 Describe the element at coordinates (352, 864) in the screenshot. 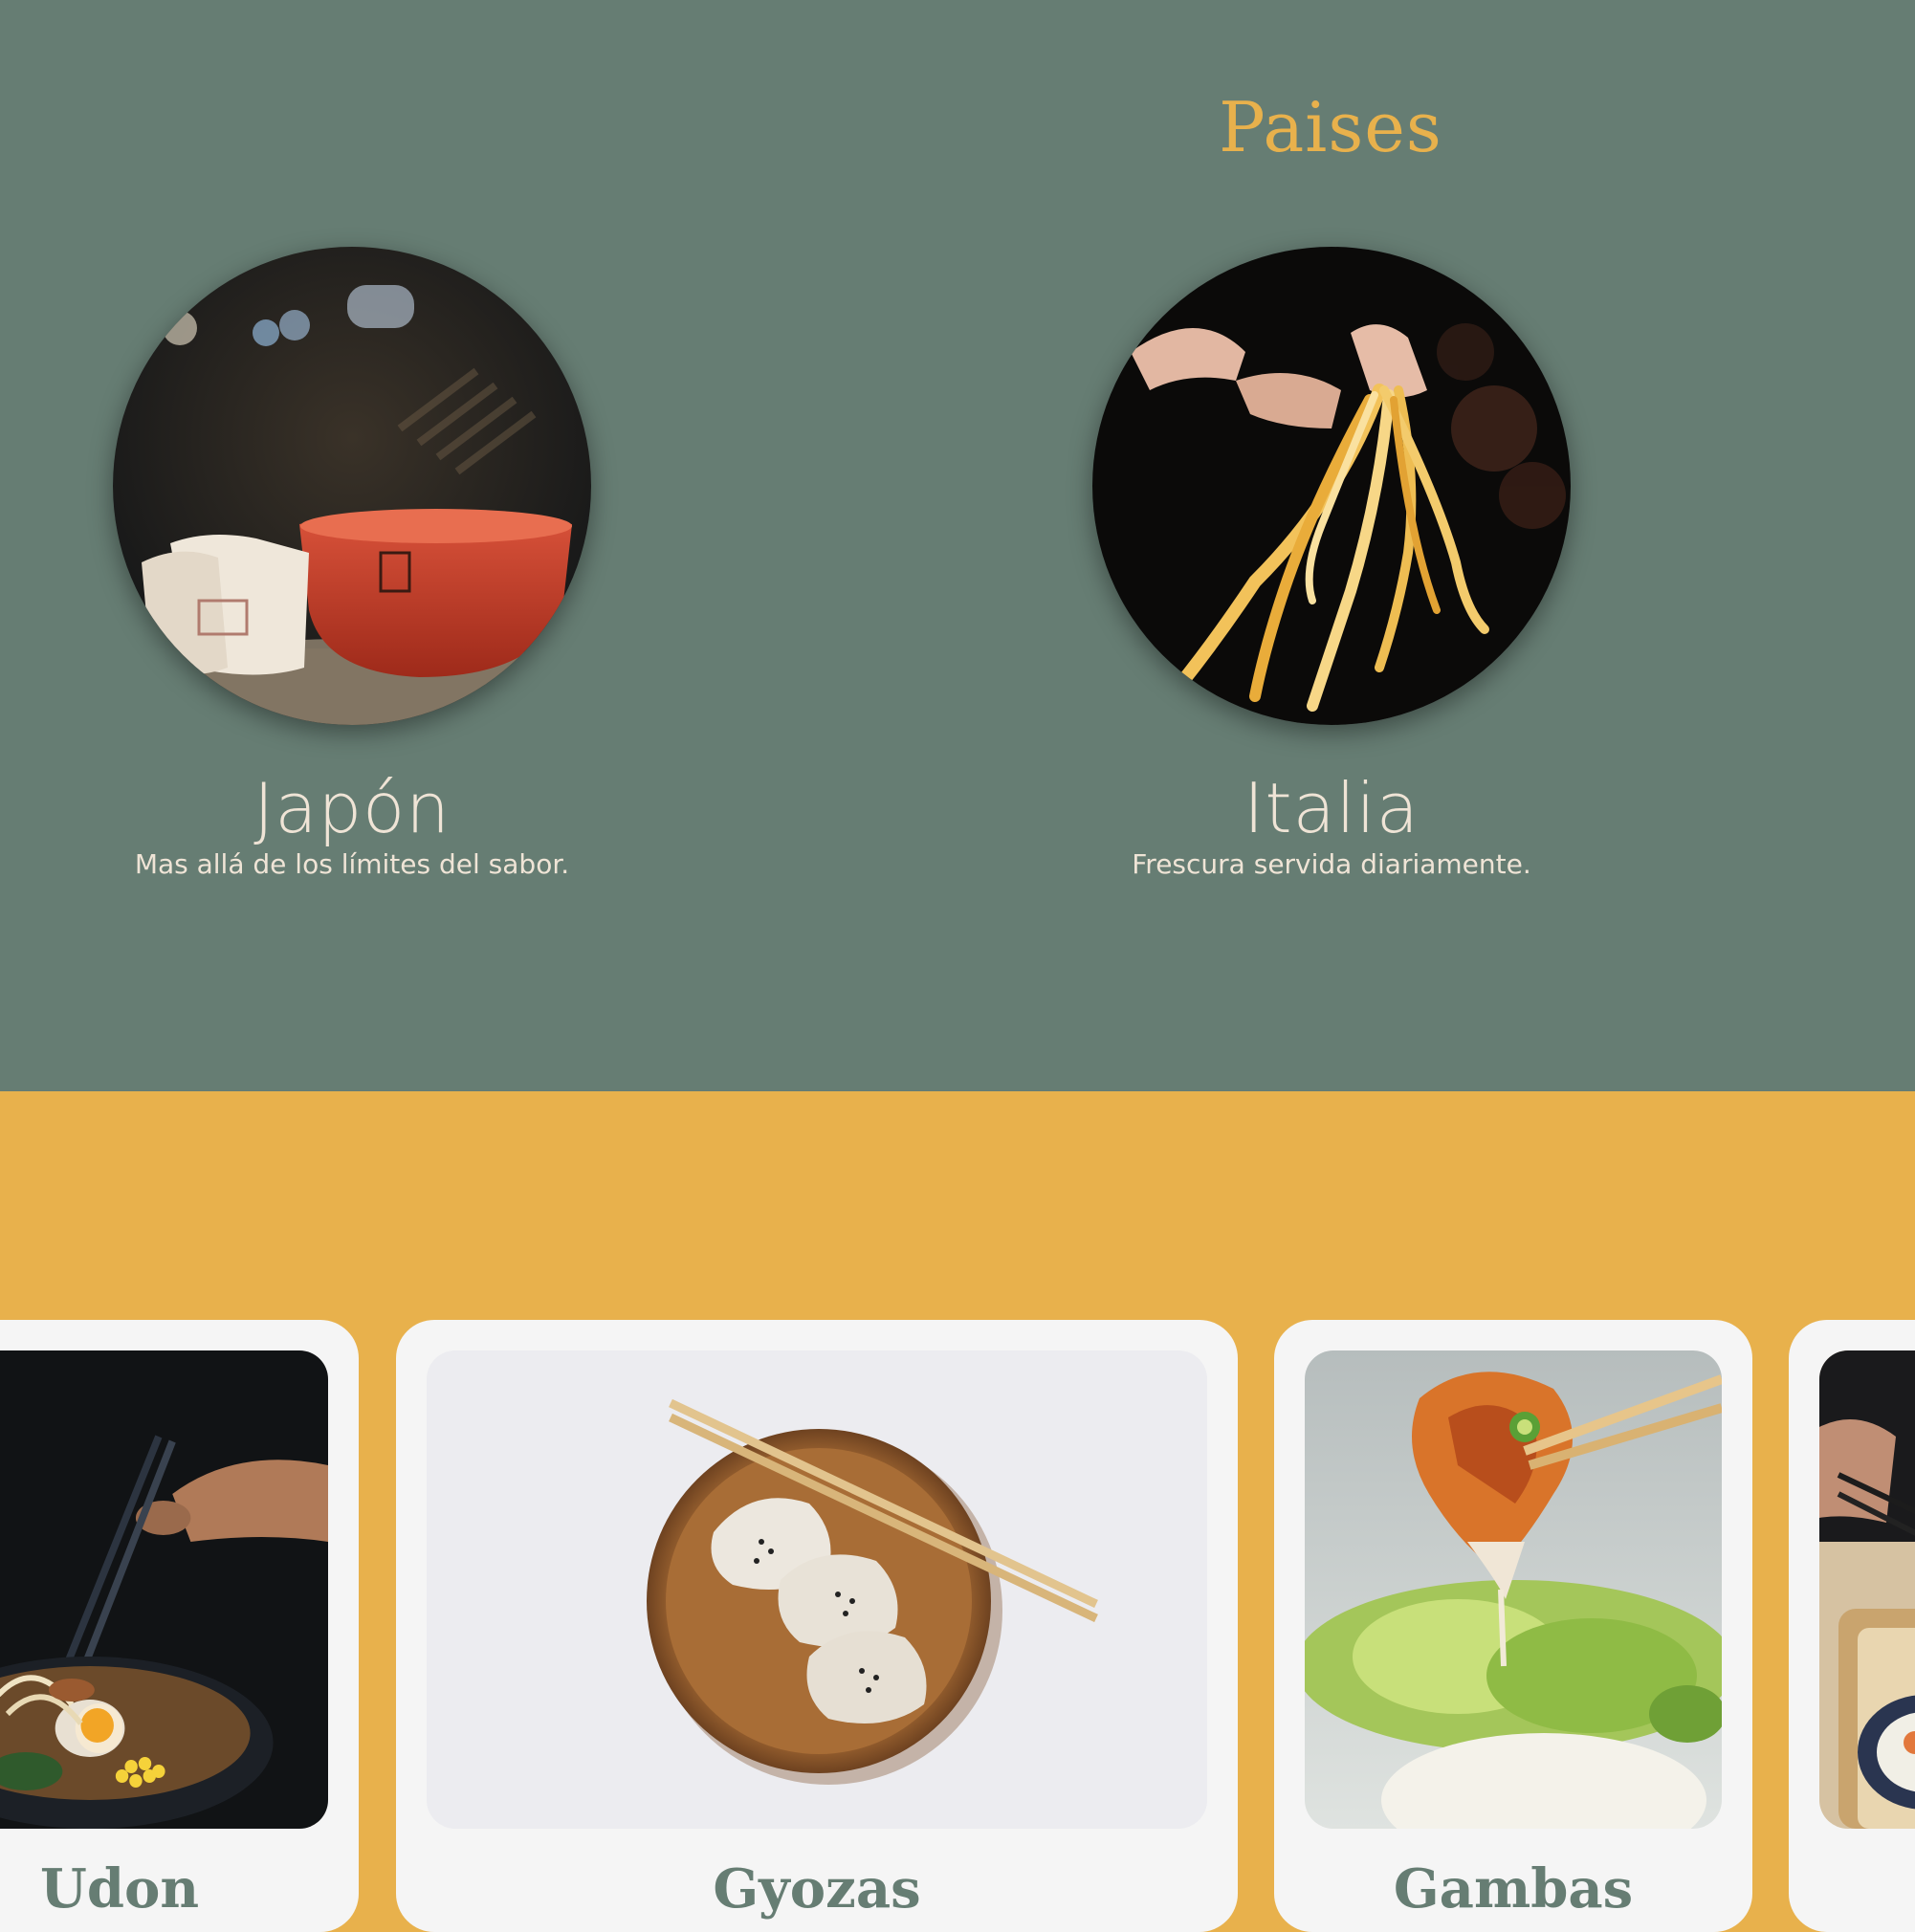

I see `country-tagline-japan: Mas allá de los límites del sabor.` at that location.